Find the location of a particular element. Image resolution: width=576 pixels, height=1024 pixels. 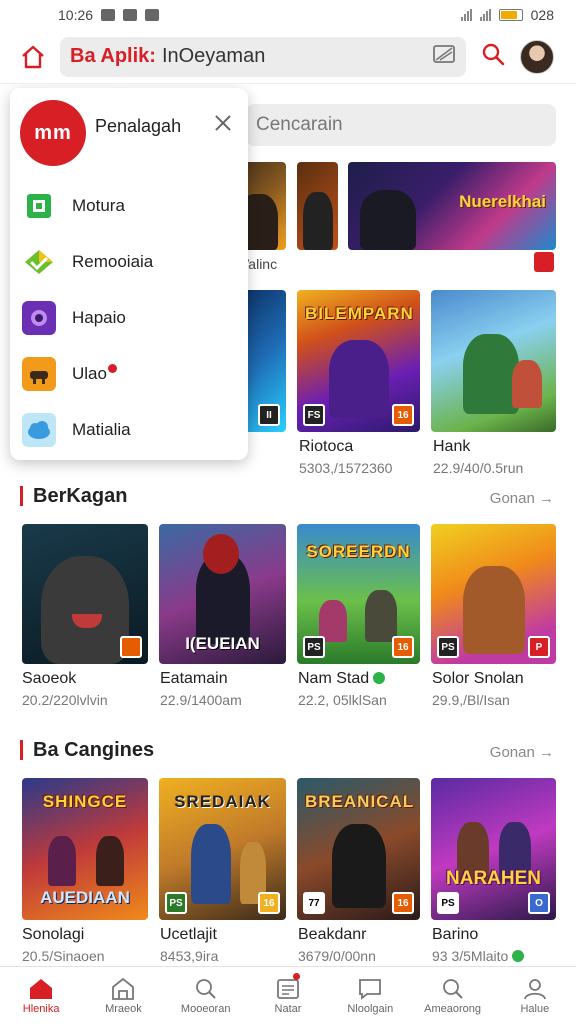

game-name: Eatamain is located at coordinates (194, 678).